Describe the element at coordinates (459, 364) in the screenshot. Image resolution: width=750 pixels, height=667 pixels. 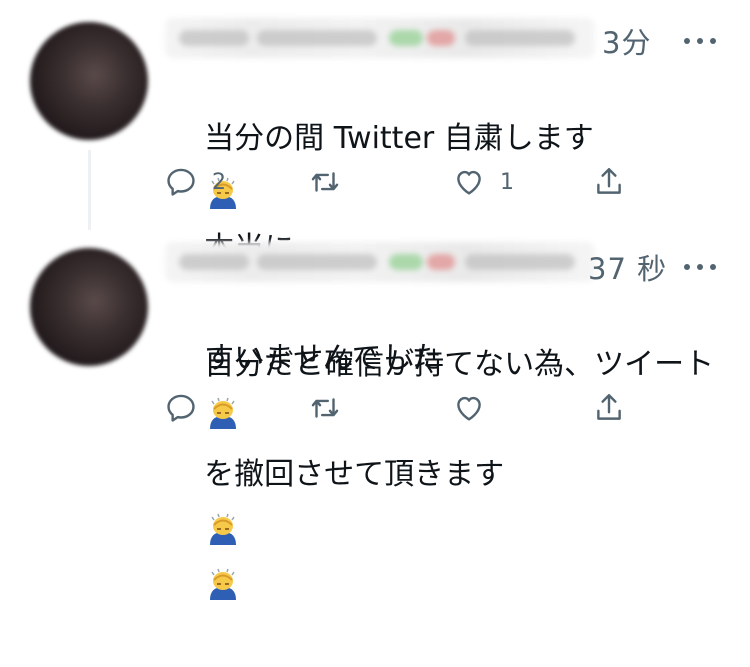
I see `tweet-text-line1: 自分だと確信が持てない為、ツイート` at that location.